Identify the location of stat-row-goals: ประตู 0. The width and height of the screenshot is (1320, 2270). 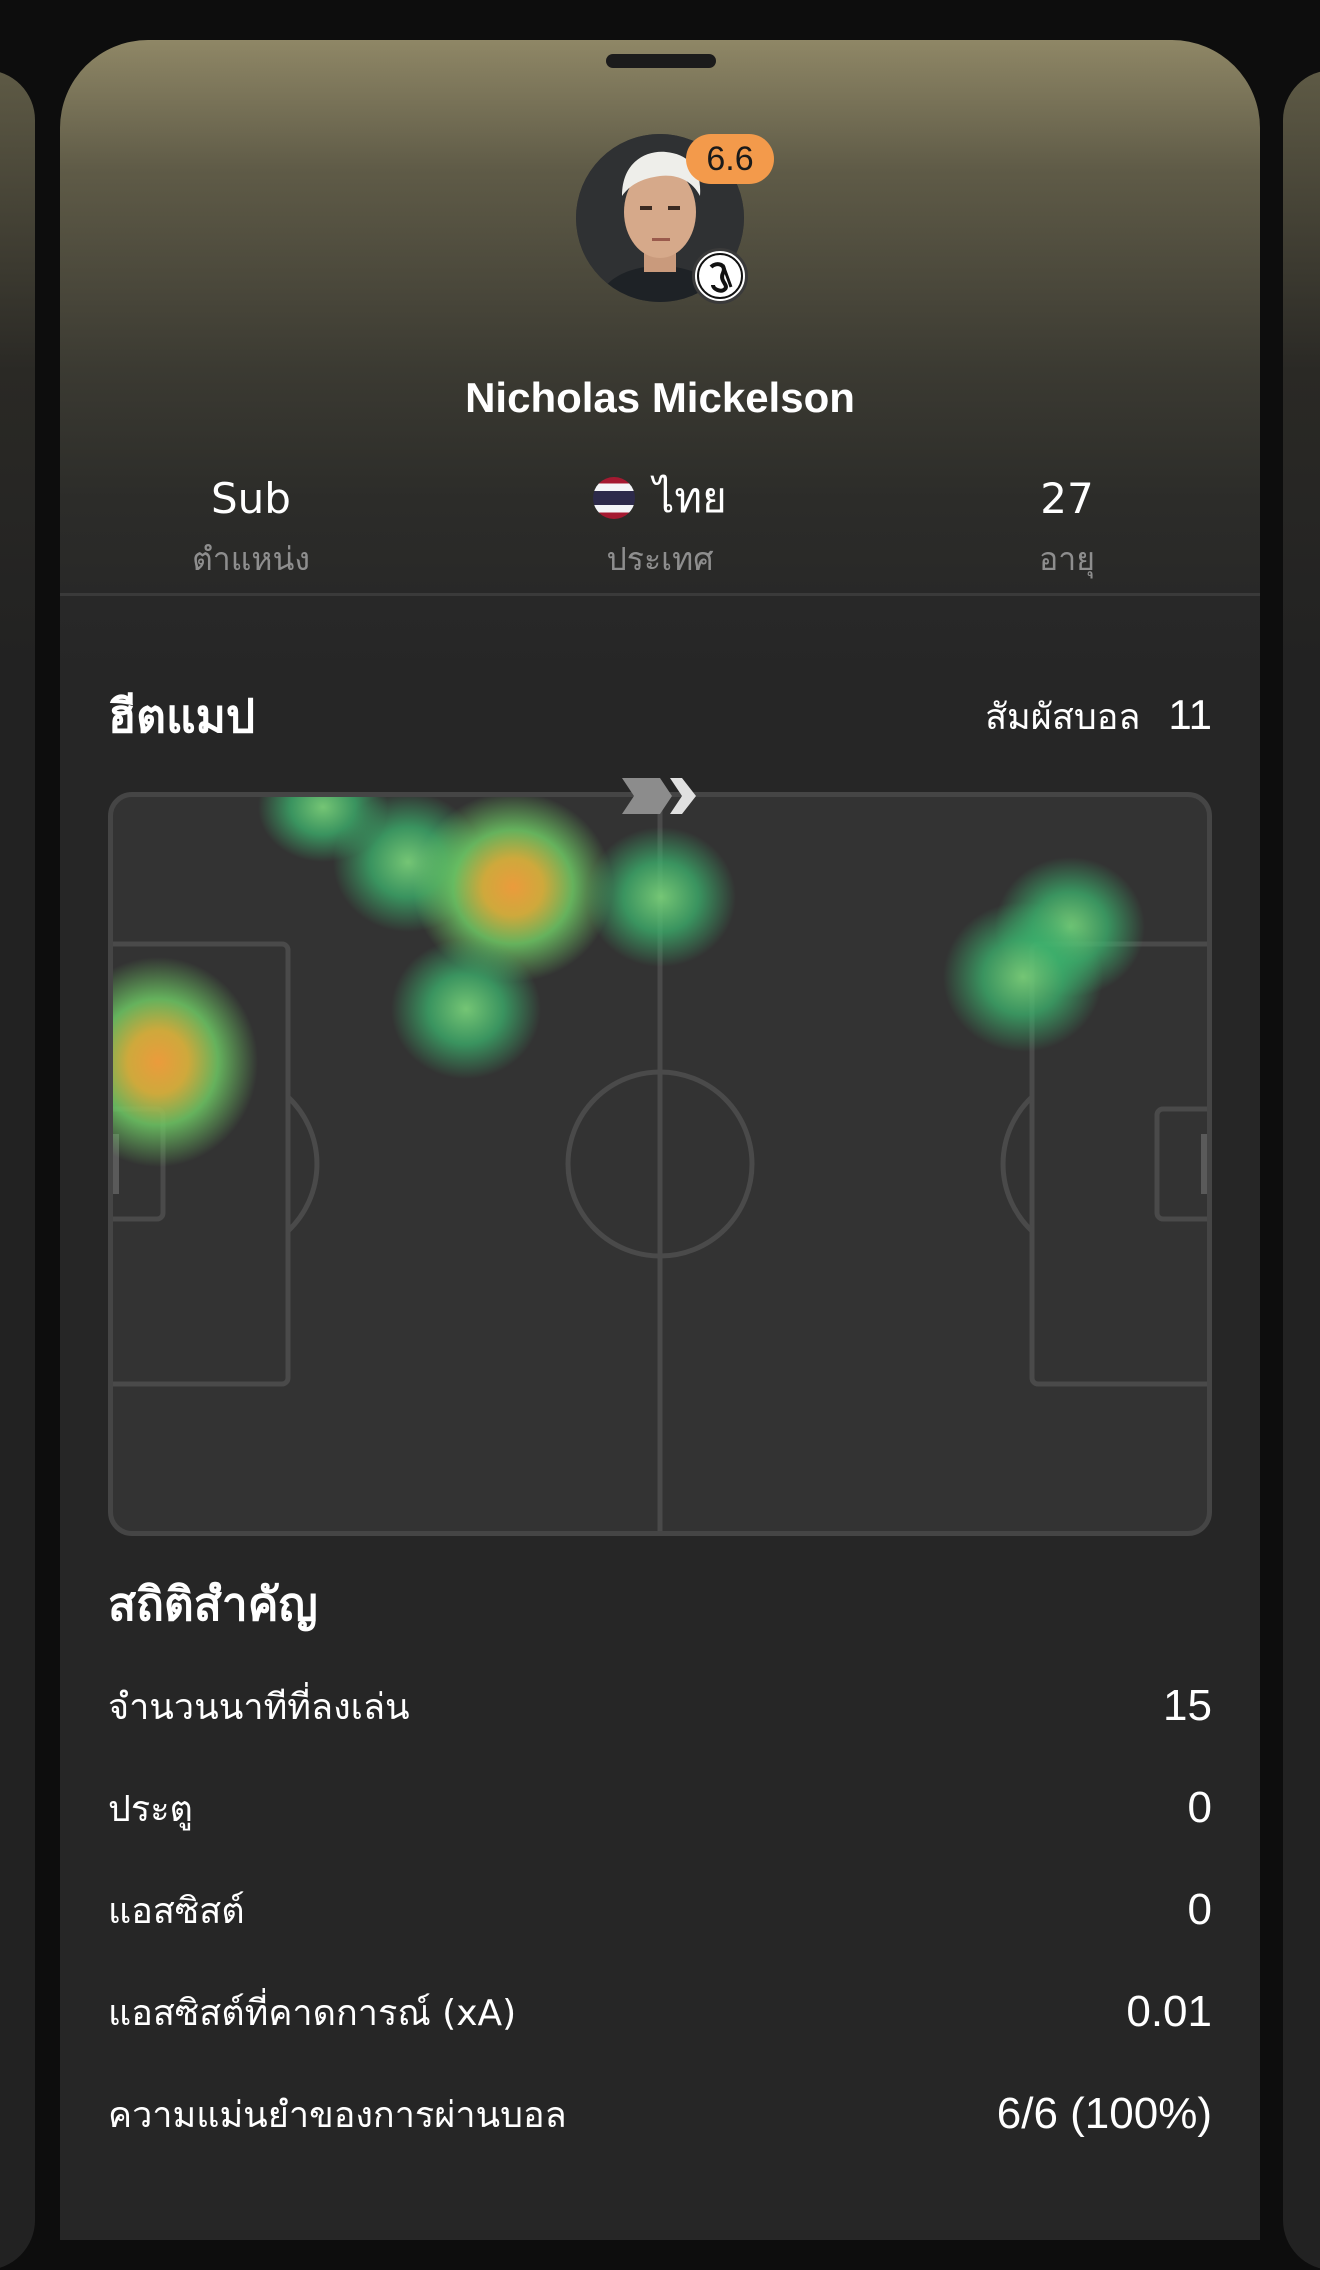
(660, 1808).